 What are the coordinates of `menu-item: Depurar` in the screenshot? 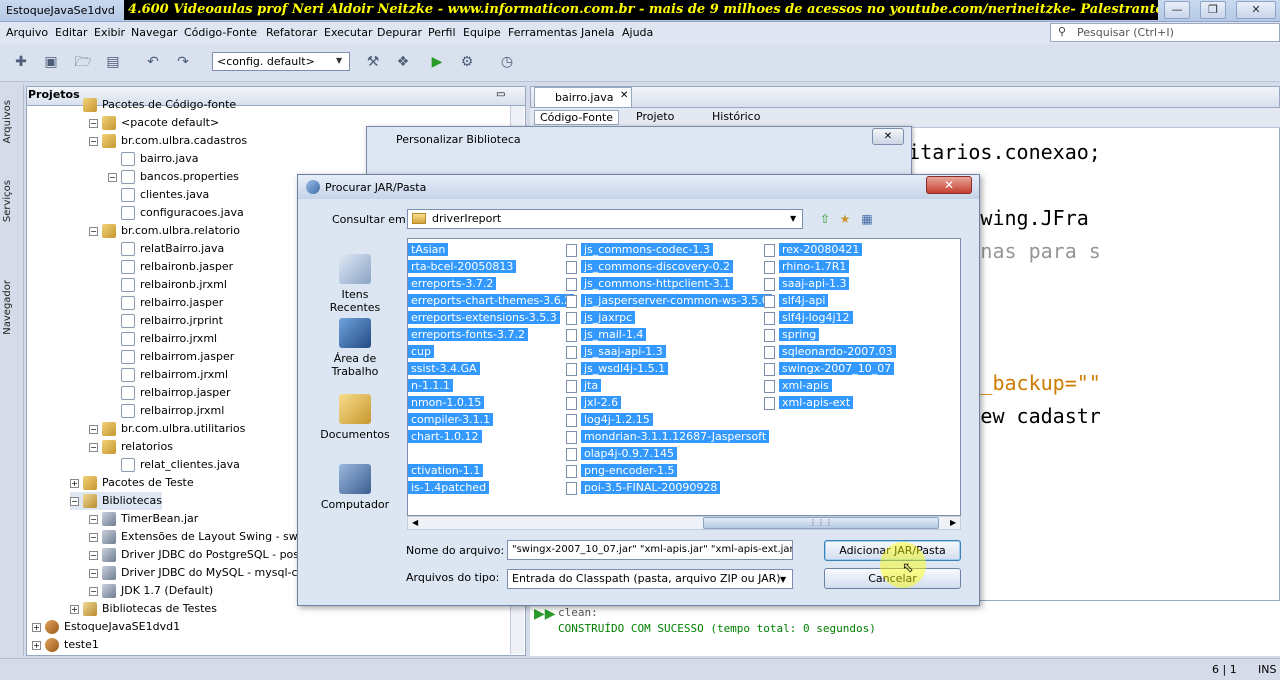 It's located at (399, 32).